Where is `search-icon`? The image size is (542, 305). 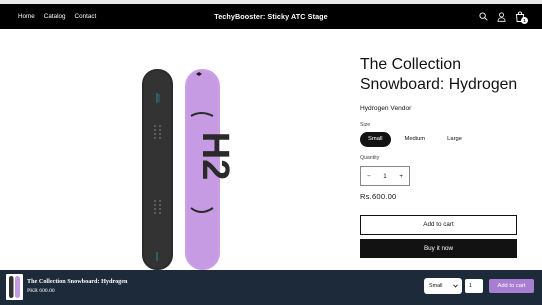
search-icon is located at coordinates (483, 16).